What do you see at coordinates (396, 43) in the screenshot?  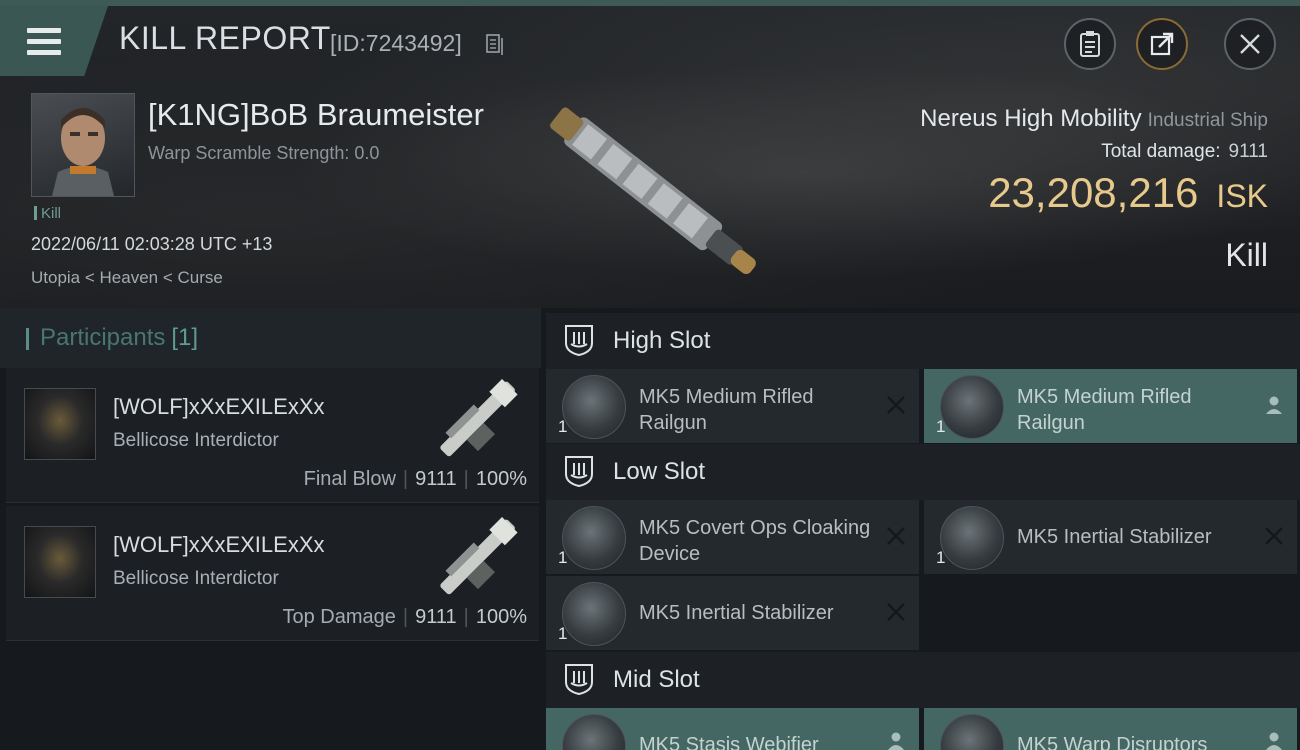 I see `report-id: [ID:7243492]` at bounding box center [396, 43].